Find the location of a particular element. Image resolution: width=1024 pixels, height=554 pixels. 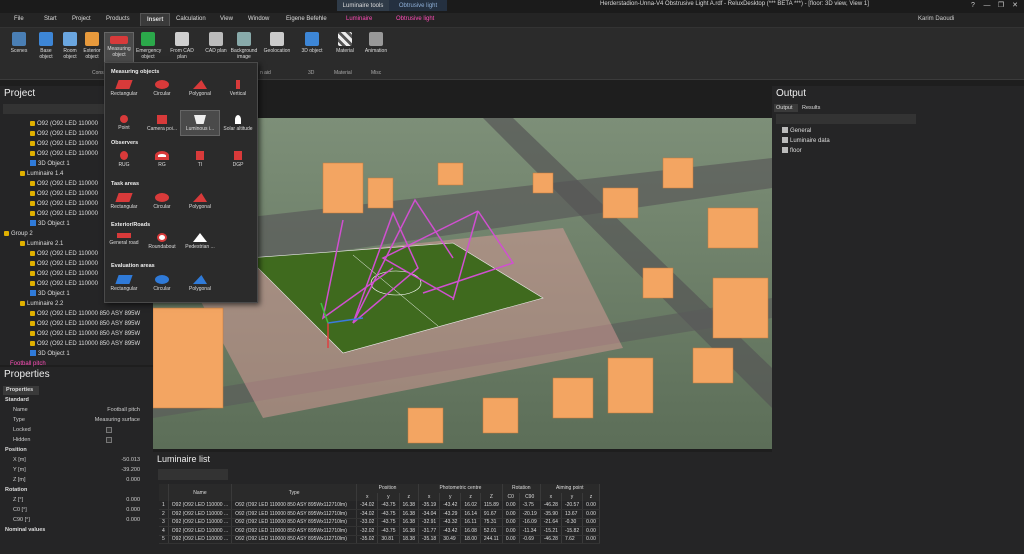

base-object-button: Base object is located at coordinates (46, 46).